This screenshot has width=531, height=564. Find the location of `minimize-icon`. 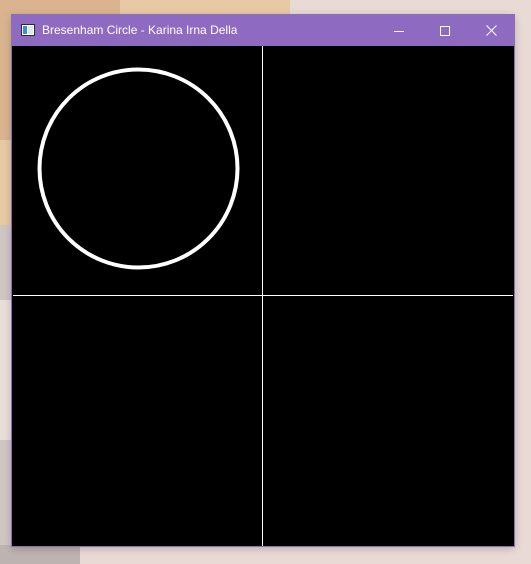

minimize-icon is located at coordinates (399, 31).